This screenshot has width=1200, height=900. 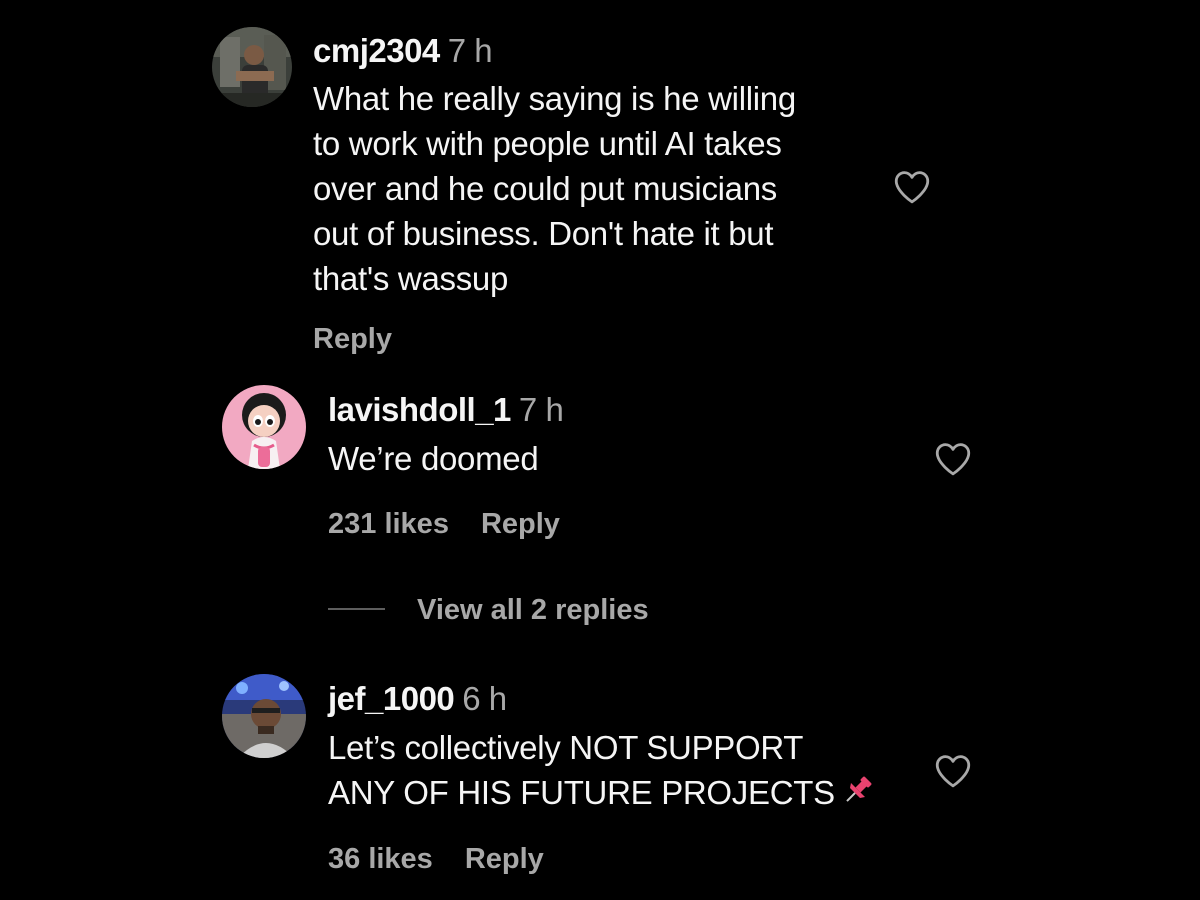 I want to click on comment-text-segment: ANY OF HIS FUTURE PROJECTS, so click(x=581, y=792).